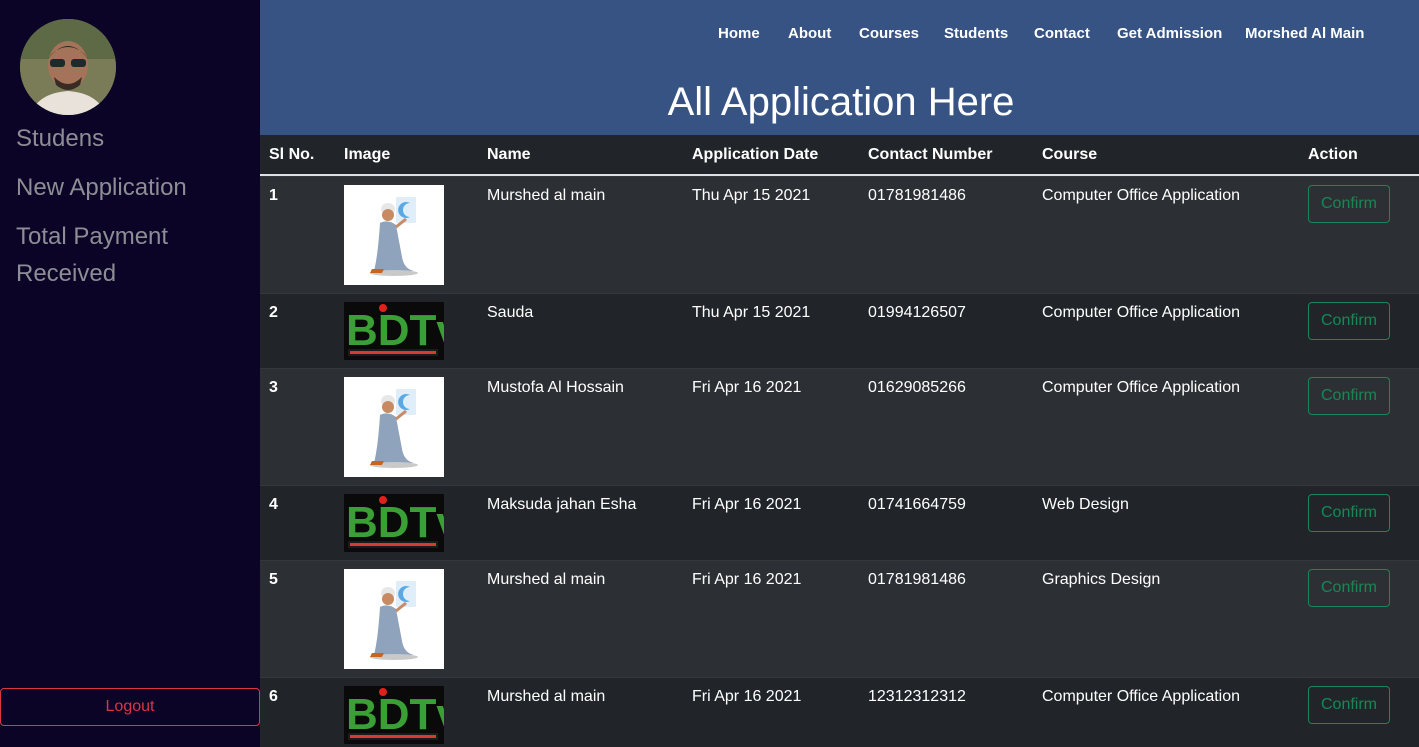 This screenshot has height=747, width=1419. What do you see at coordinates (273, 312) in the screenshot?
I see `row-sl: 2` at bounding box center [273, 312].